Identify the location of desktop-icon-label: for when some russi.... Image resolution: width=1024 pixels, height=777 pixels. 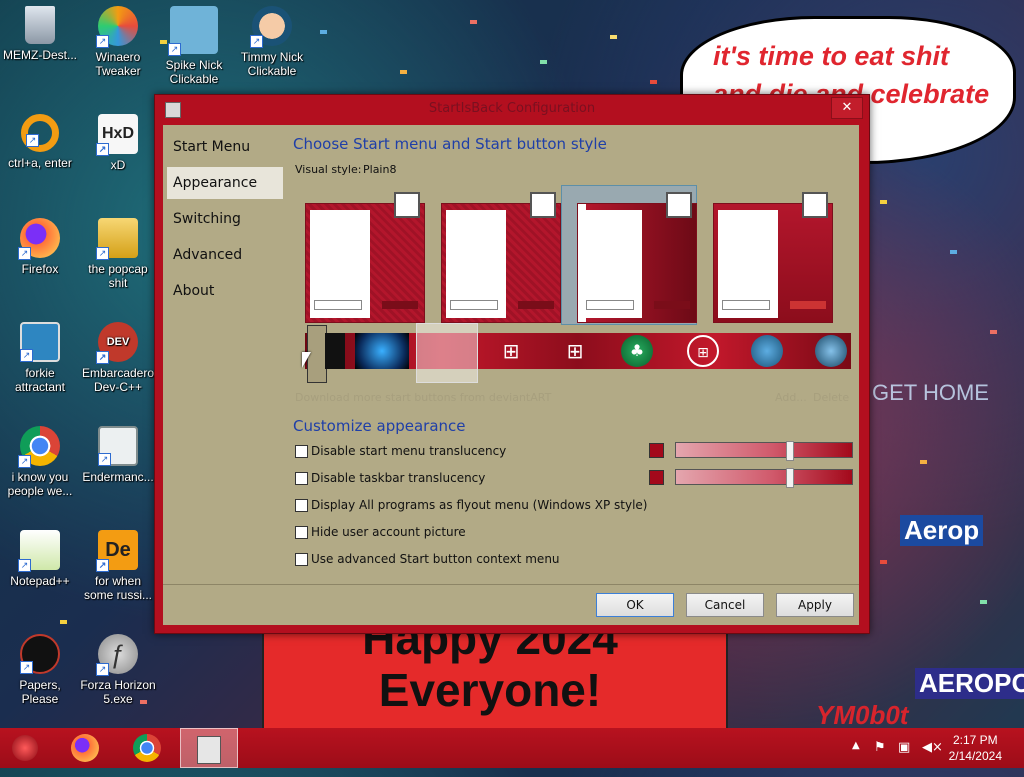
(117, 588).